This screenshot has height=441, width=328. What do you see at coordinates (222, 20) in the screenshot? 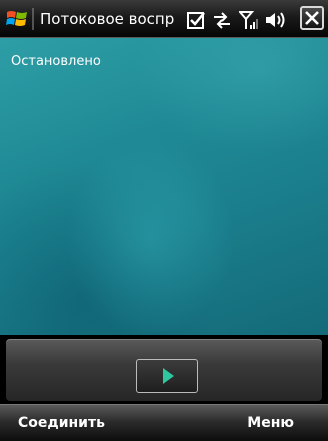
I see `connectivity-arrows-icon` at bounding box center [222, 20].